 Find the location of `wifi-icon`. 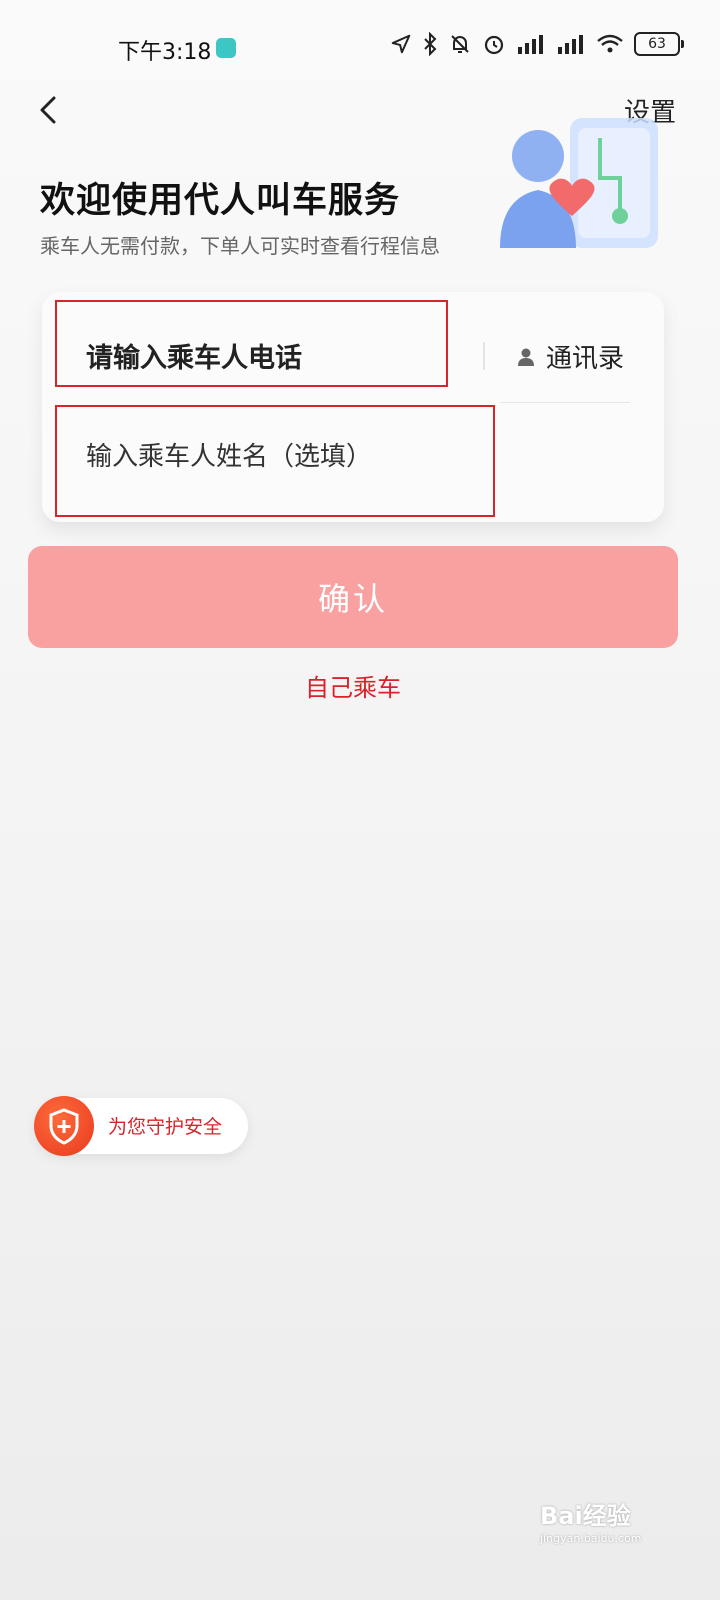

wifi-icon is located at coordinates (610, 43).